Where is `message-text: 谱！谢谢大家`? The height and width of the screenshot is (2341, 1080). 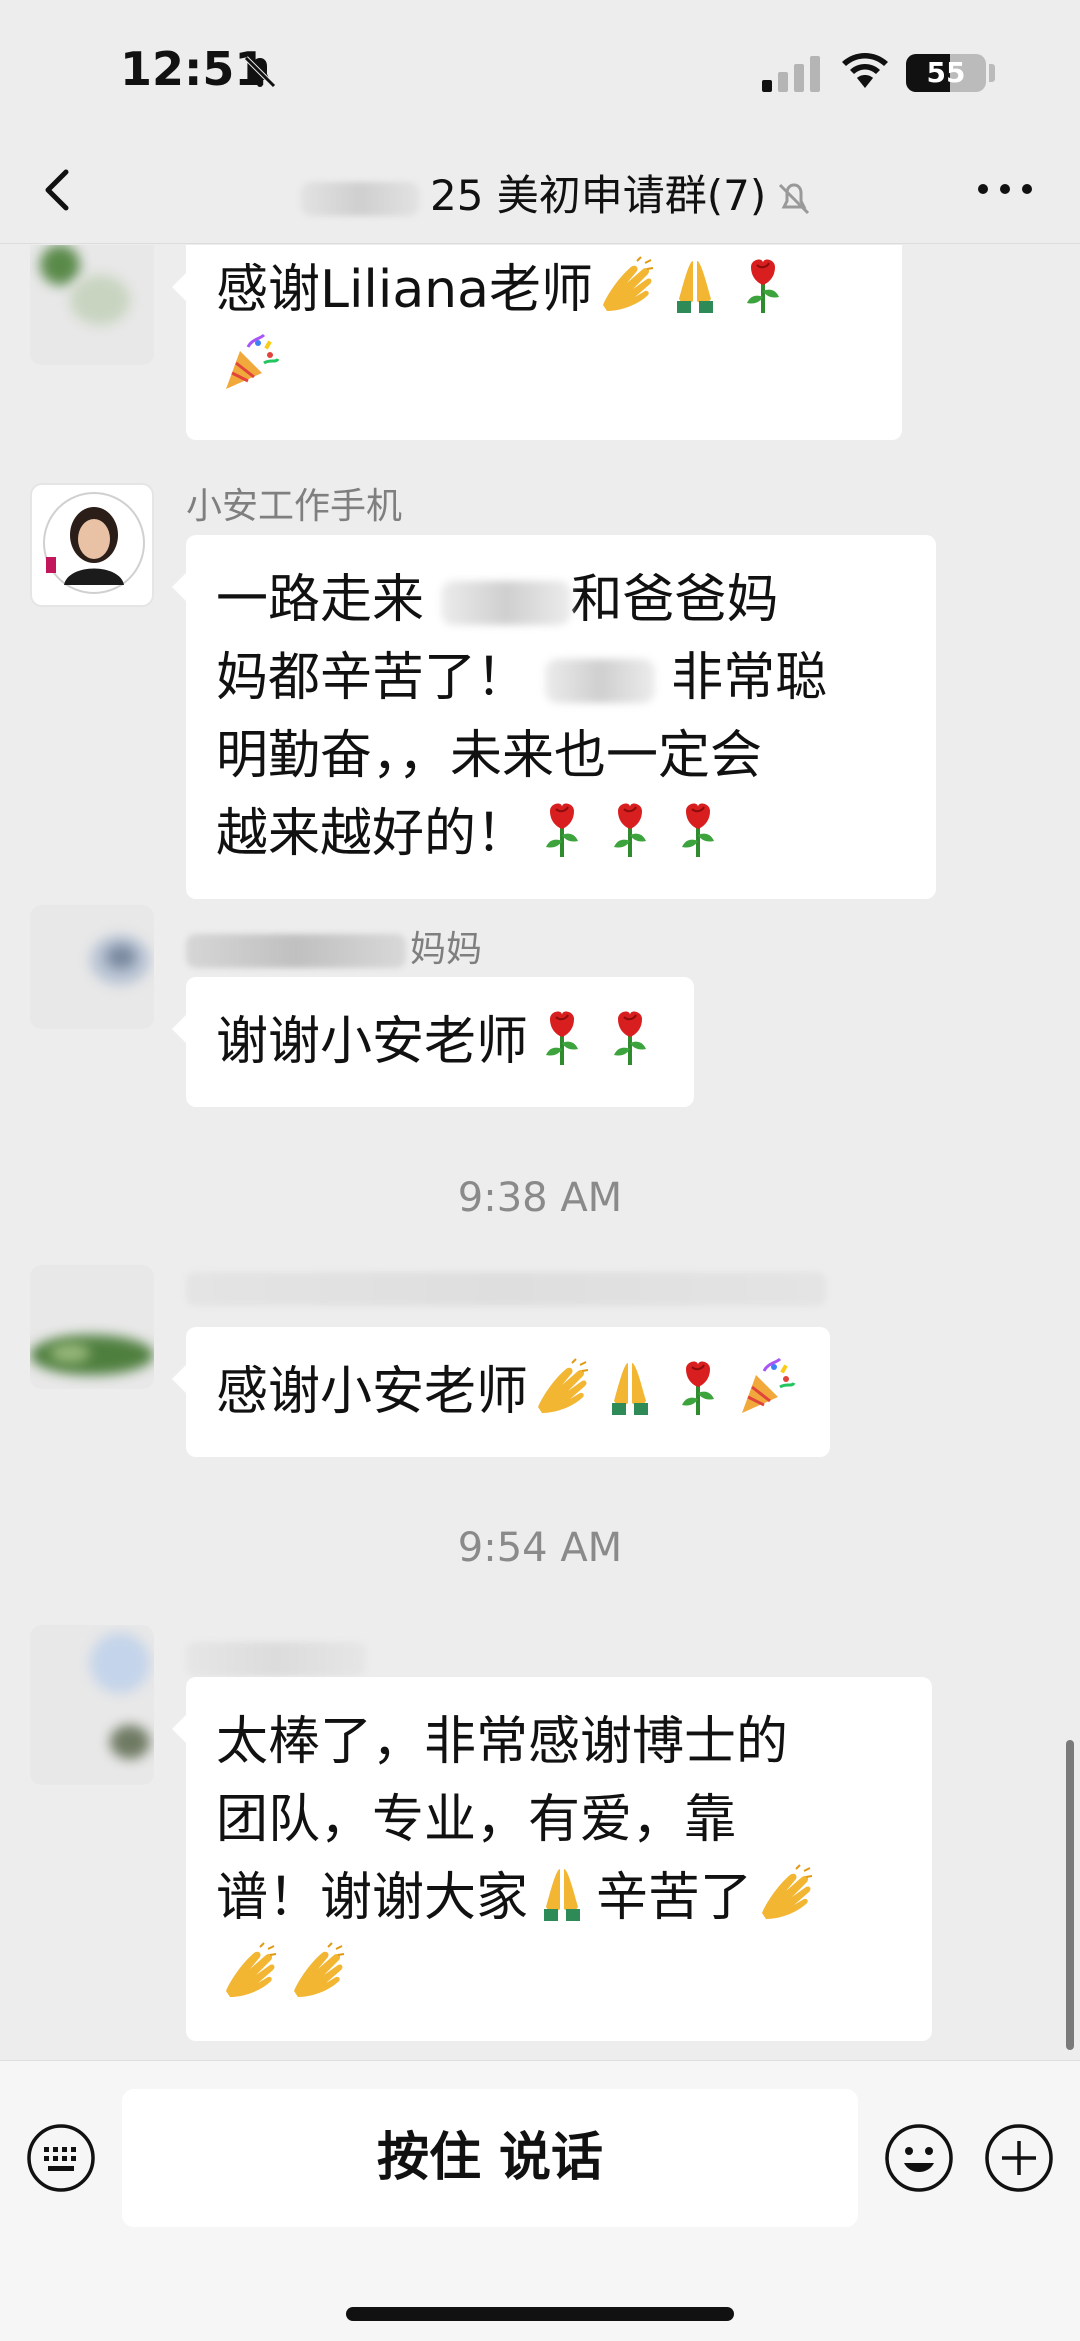 message-text: 谱！谢谢大家 is located at coordinates (372, 1898).